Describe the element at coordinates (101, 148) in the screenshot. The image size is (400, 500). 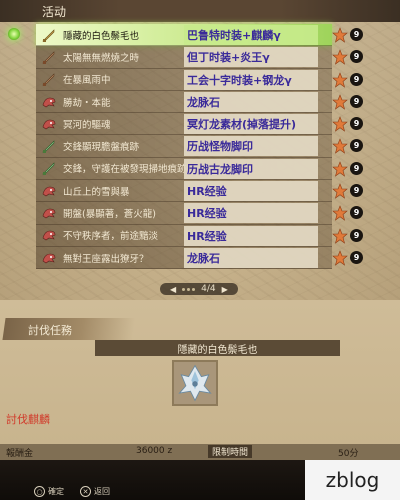
I see `quest-name: 交鋒顯現膽盤痕跡` at that location.